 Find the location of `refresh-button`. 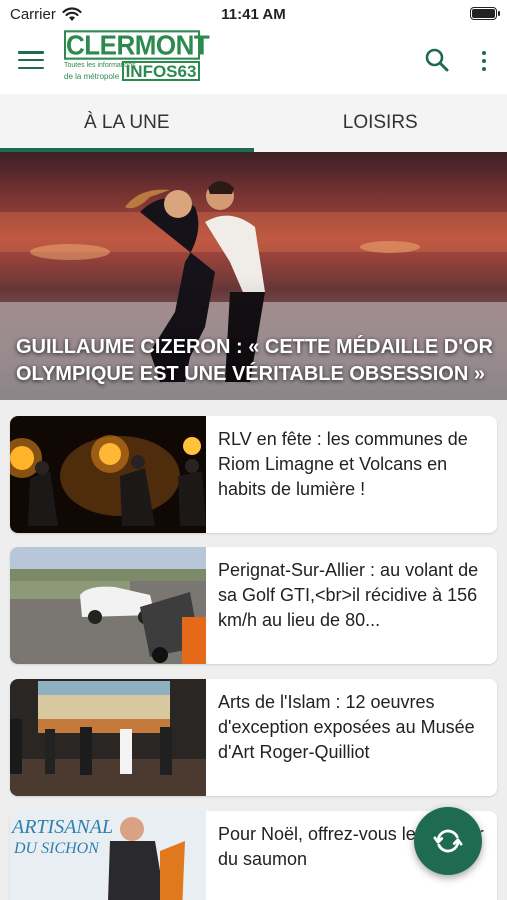

refresh-button is located at coordinates (448, 841).